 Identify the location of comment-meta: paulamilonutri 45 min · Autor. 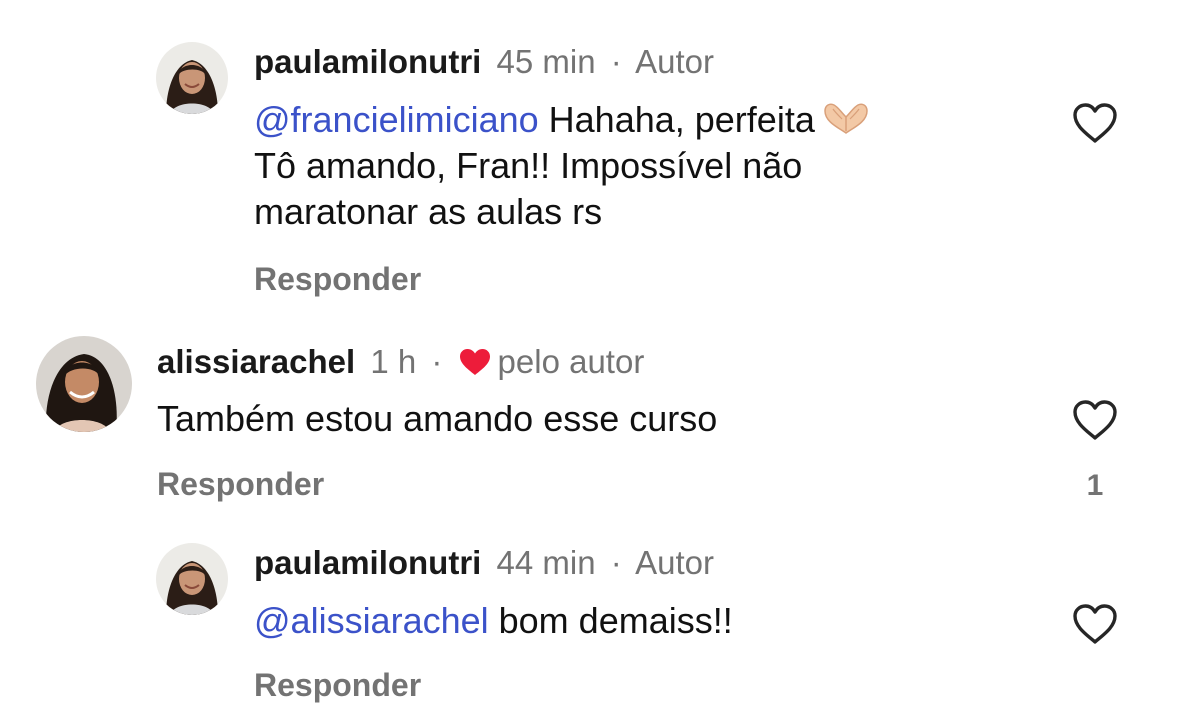
(484, 62).